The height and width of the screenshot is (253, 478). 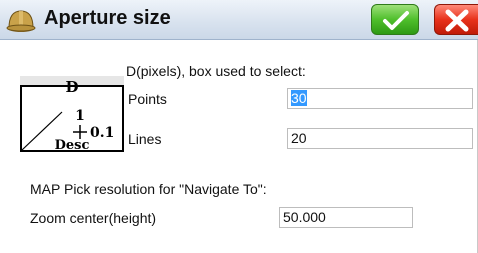 I want to click on zoom-center-label: Zoom center(height), so click(x=93, y=218).